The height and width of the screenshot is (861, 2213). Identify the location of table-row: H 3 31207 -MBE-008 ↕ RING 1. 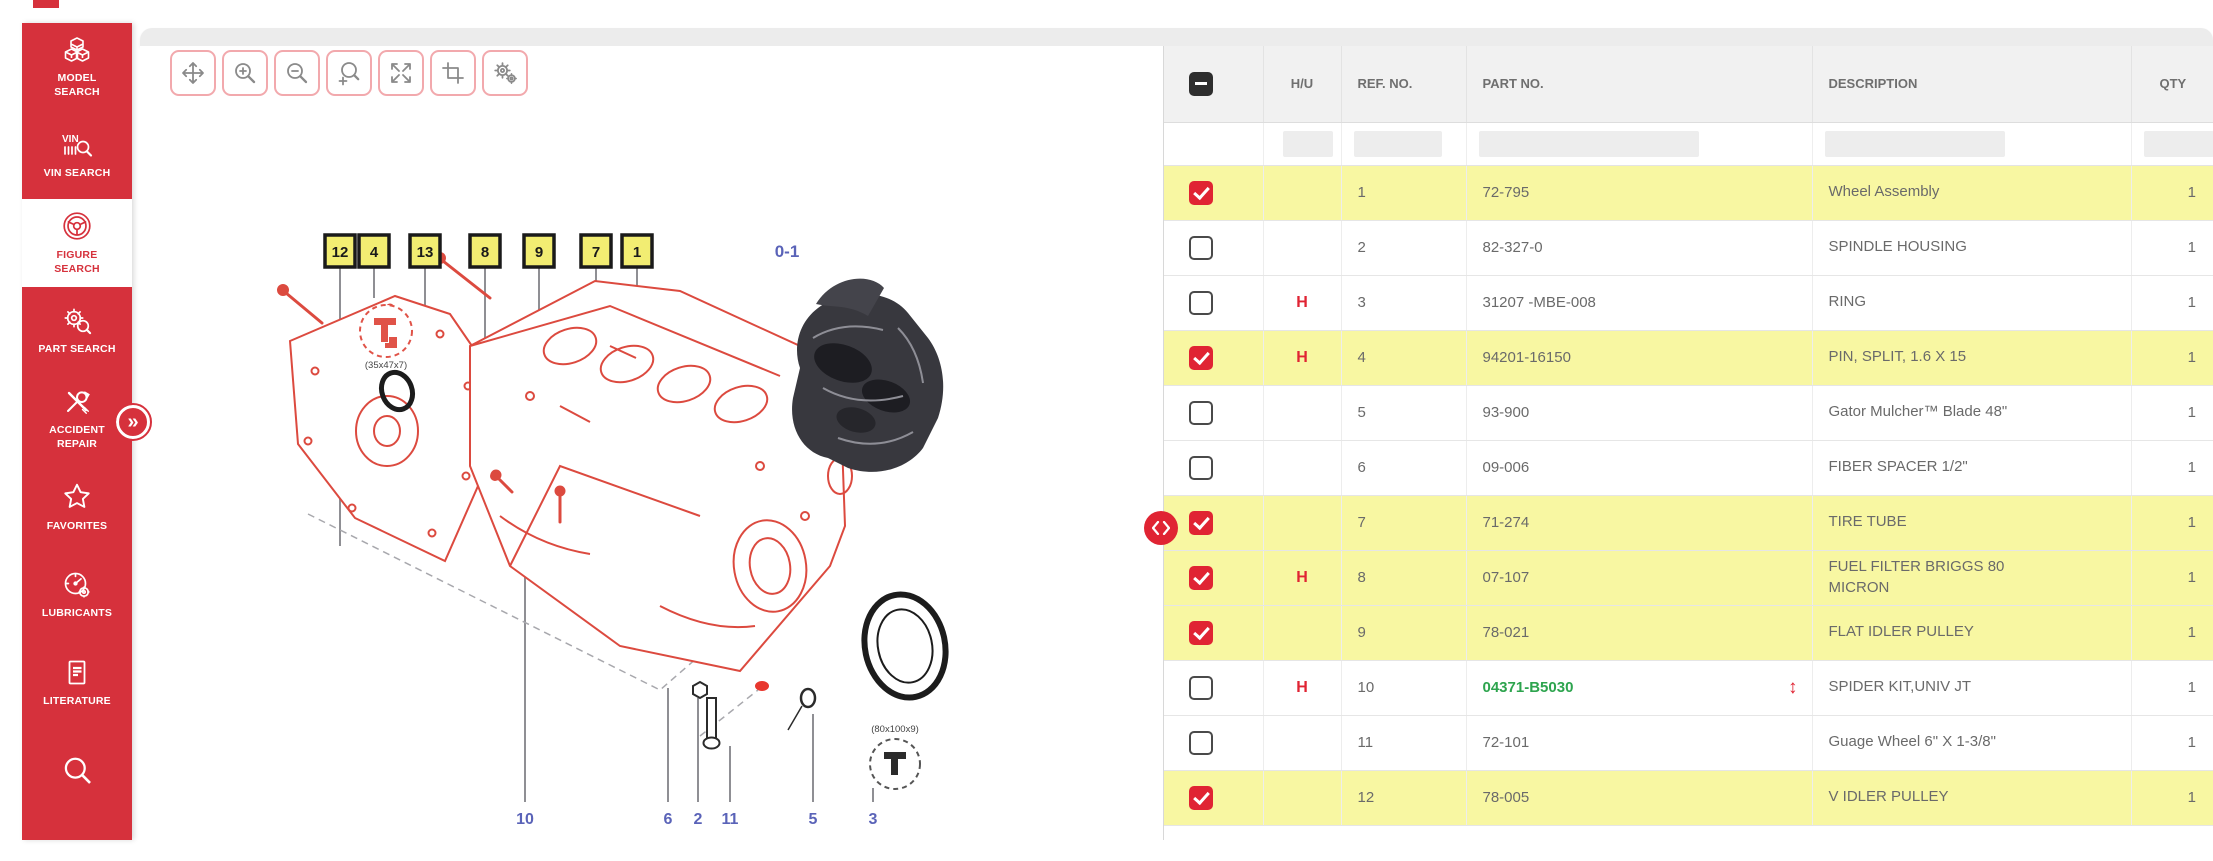
(1688, 303).